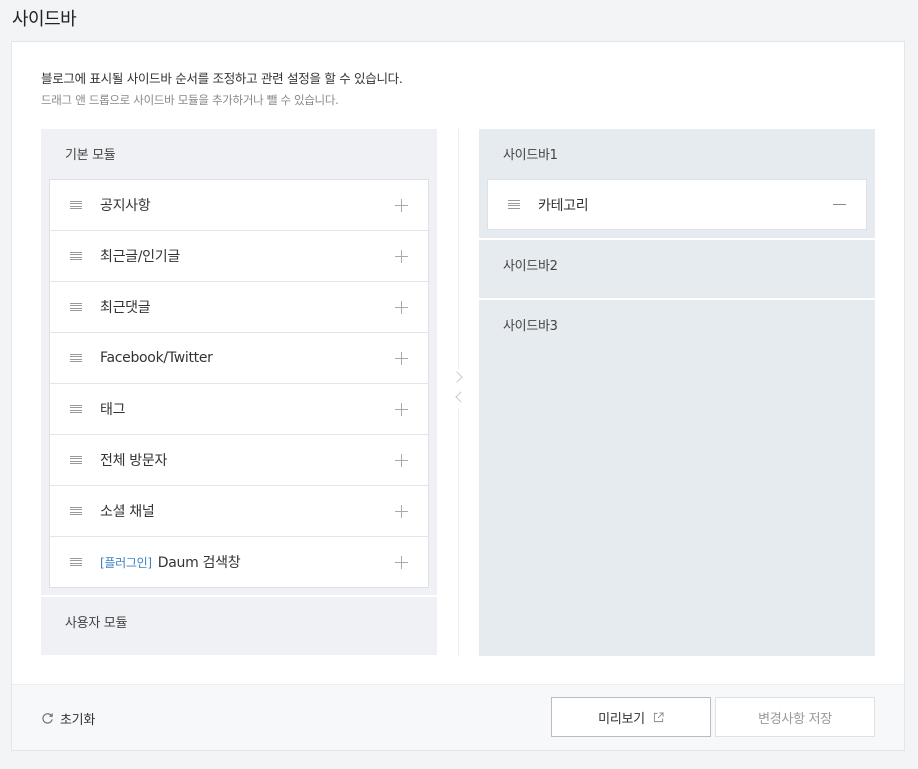  What do you see at coordinates (239, 256) in the screenshot?
I see `module-item-recent-popular: 최근글/인기글` at bounding box center [239, 256].